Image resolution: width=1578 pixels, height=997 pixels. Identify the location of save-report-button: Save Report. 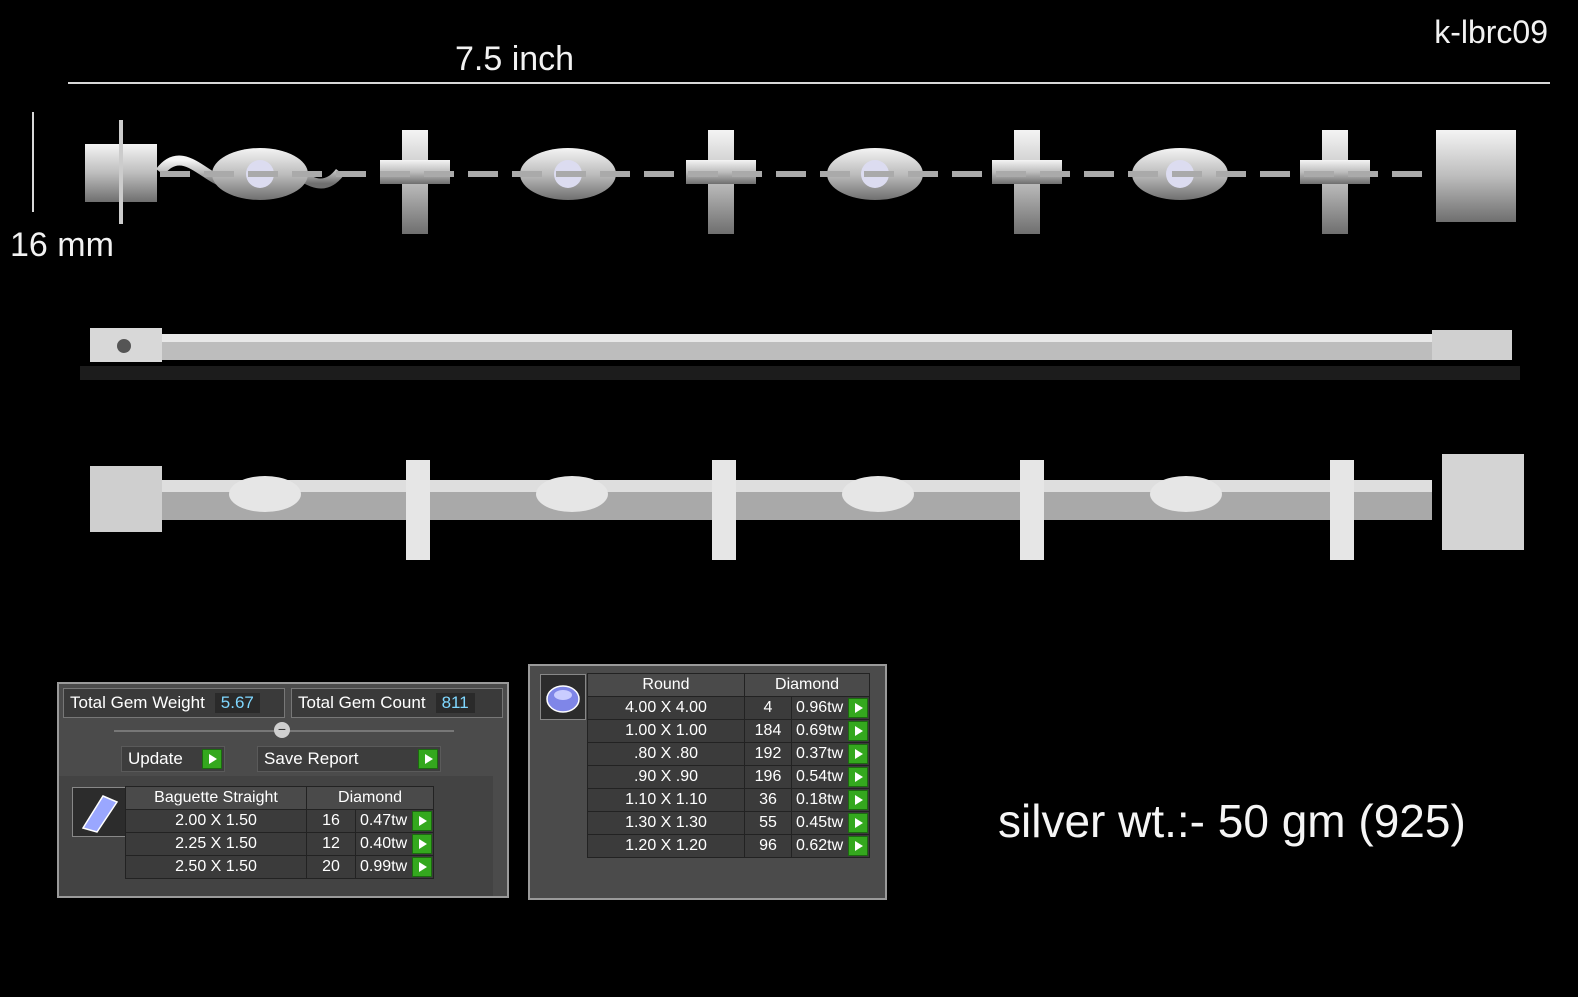
(349, 759).